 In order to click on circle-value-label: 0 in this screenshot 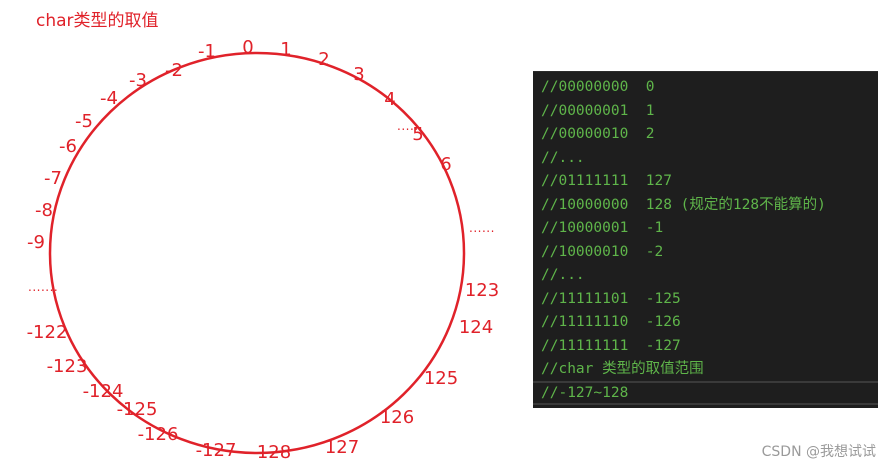, I will do `click(247, 47)`.